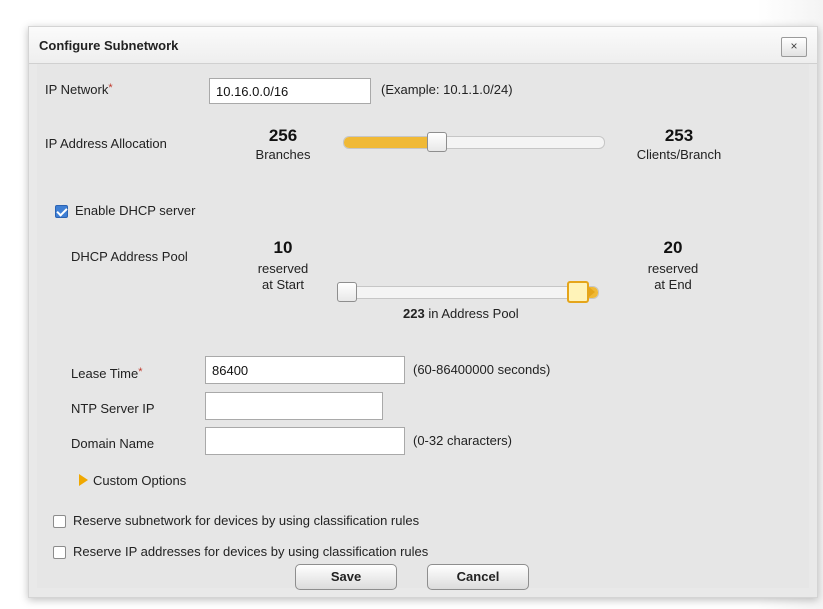 This screenshot has height=609, width=823. I want to click on dhcp-pool-label: DHCP Address Pool, so click(129, 256).